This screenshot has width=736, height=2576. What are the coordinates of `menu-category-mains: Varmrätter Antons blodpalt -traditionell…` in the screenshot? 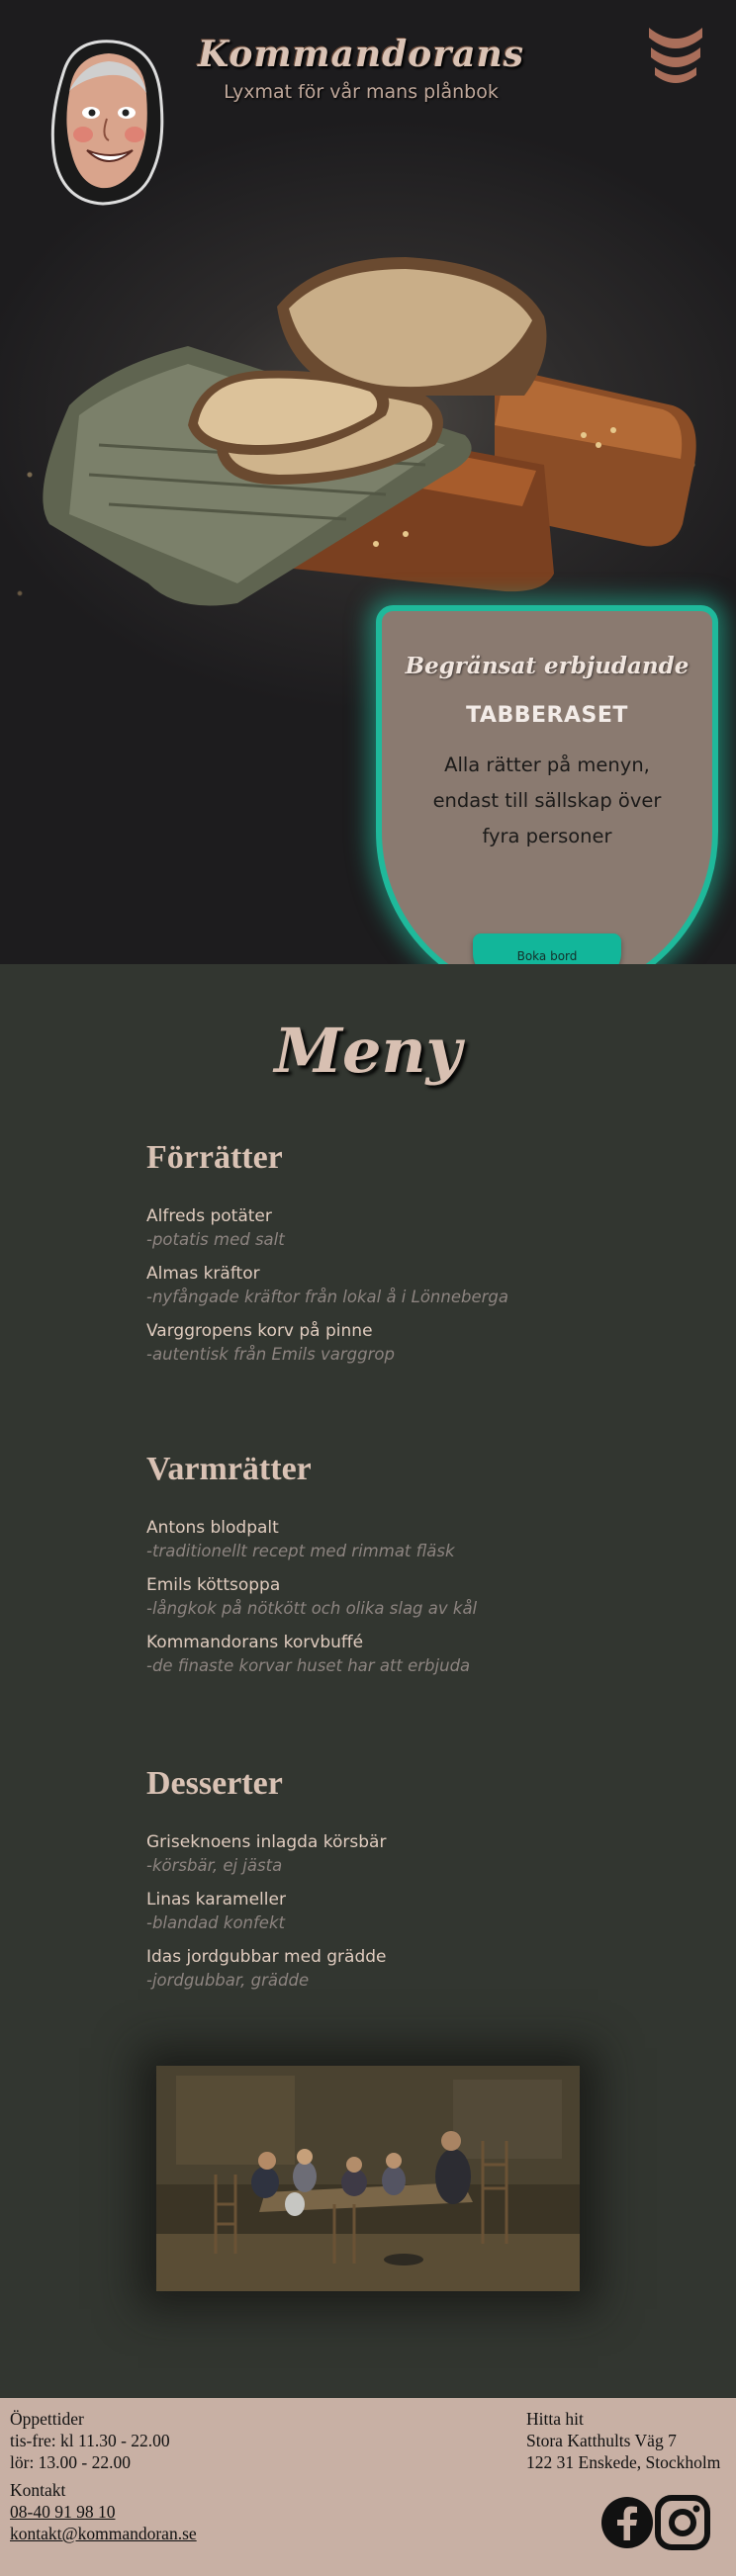 It's located at (423, 1567).